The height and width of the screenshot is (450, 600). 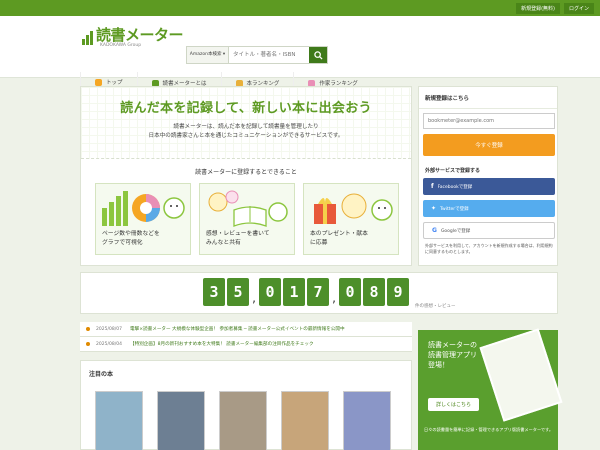 I want to click on nav-label: トップ, so click(x=114, y=83).